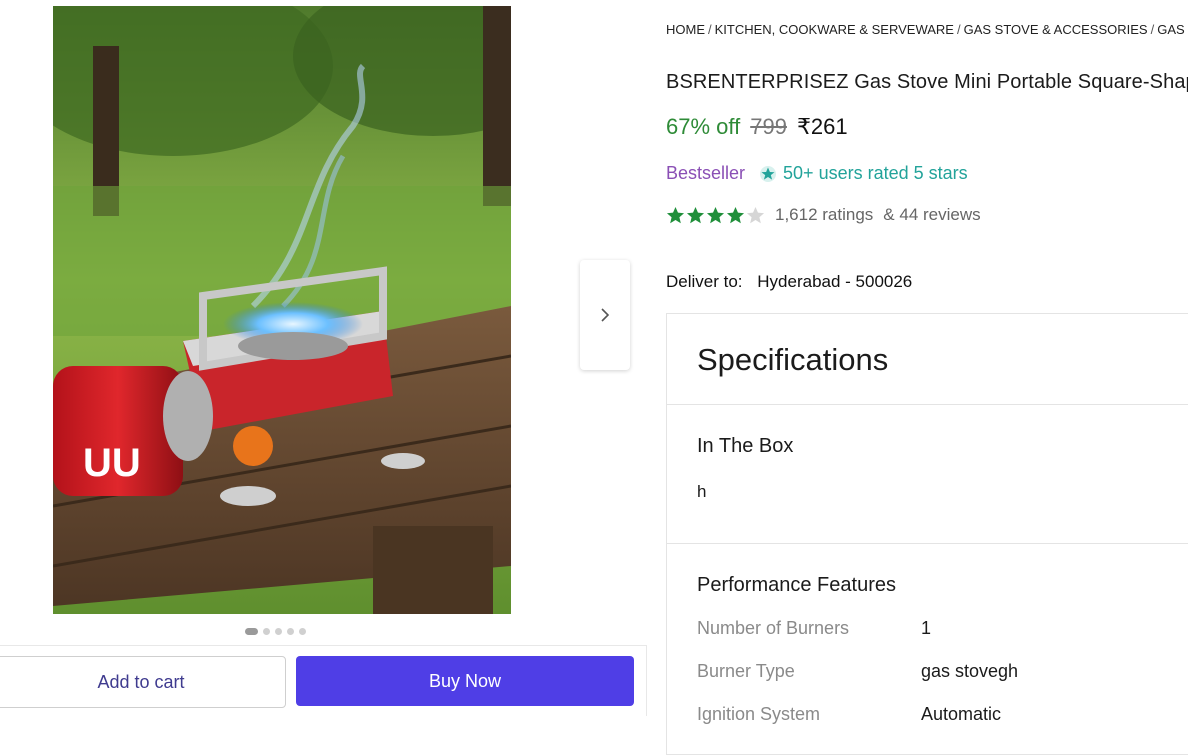  Describe the element at coordinates (465, 681) in the screenshot. I see `buy-now-button: Buy Now` at that location.